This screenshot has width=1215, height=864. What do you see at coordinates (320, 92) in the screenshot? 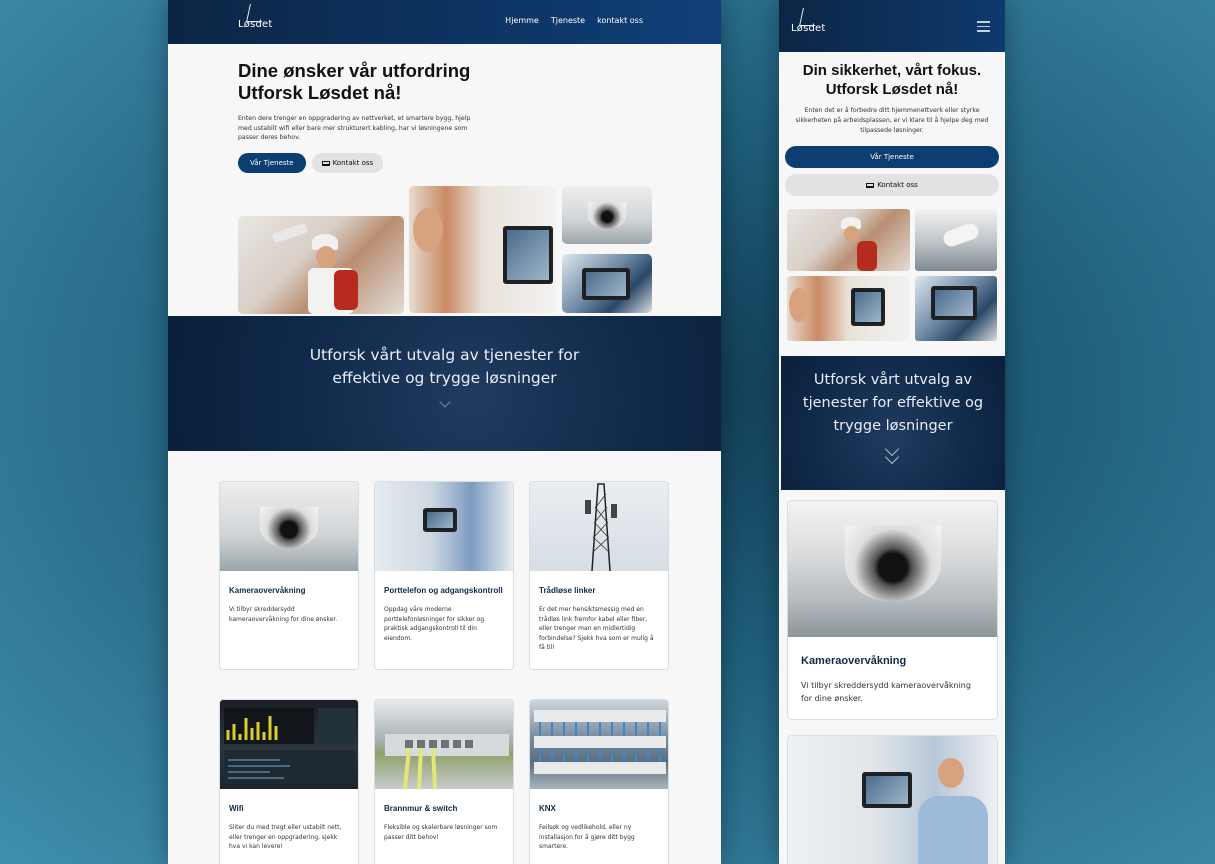
I see `hero-title-line2: Utforsk Løsdet nå!` at bounding box center [320, 92].